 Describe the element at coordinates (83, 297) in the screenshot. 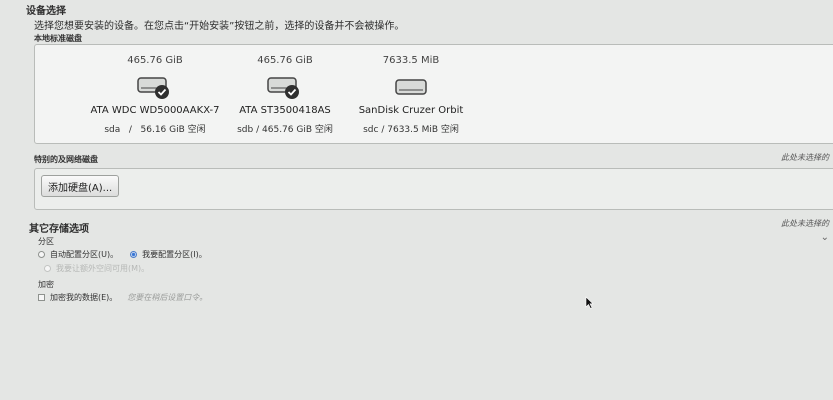

I see `encrypt-label: 加密我的数据(E)。` at that location.